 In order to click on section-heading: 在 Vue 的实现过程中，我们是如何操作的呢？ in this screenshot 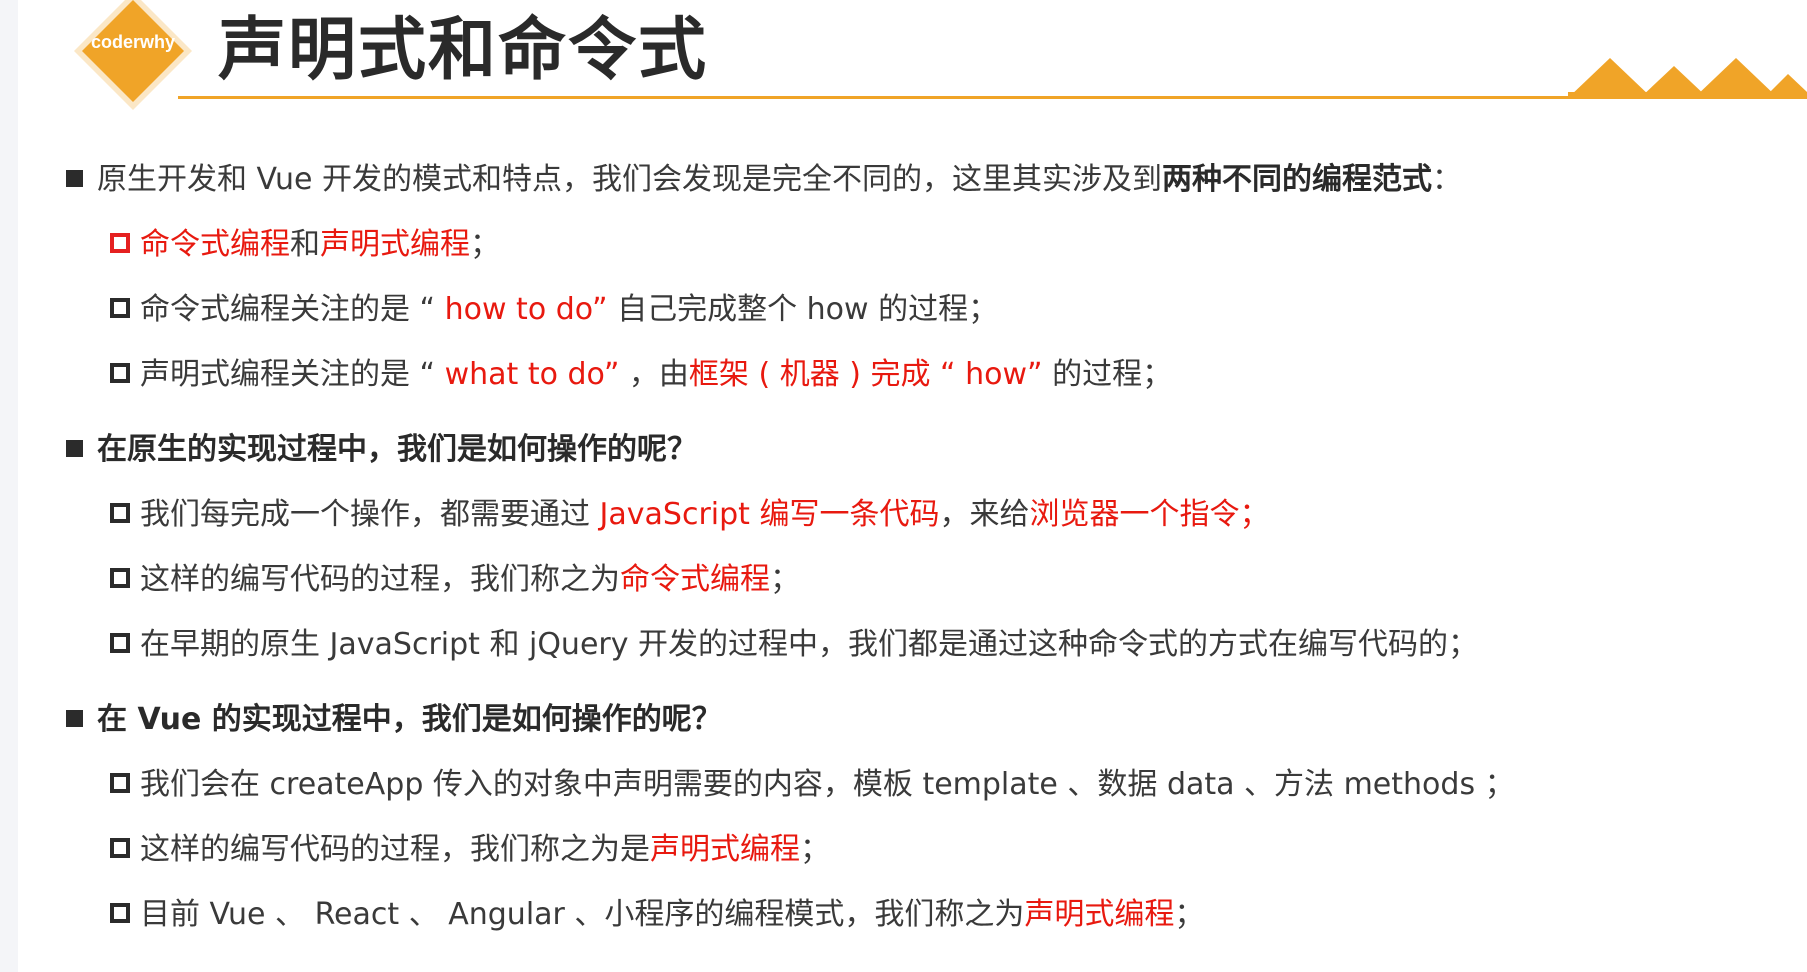, I will do `click(394, 720)`.